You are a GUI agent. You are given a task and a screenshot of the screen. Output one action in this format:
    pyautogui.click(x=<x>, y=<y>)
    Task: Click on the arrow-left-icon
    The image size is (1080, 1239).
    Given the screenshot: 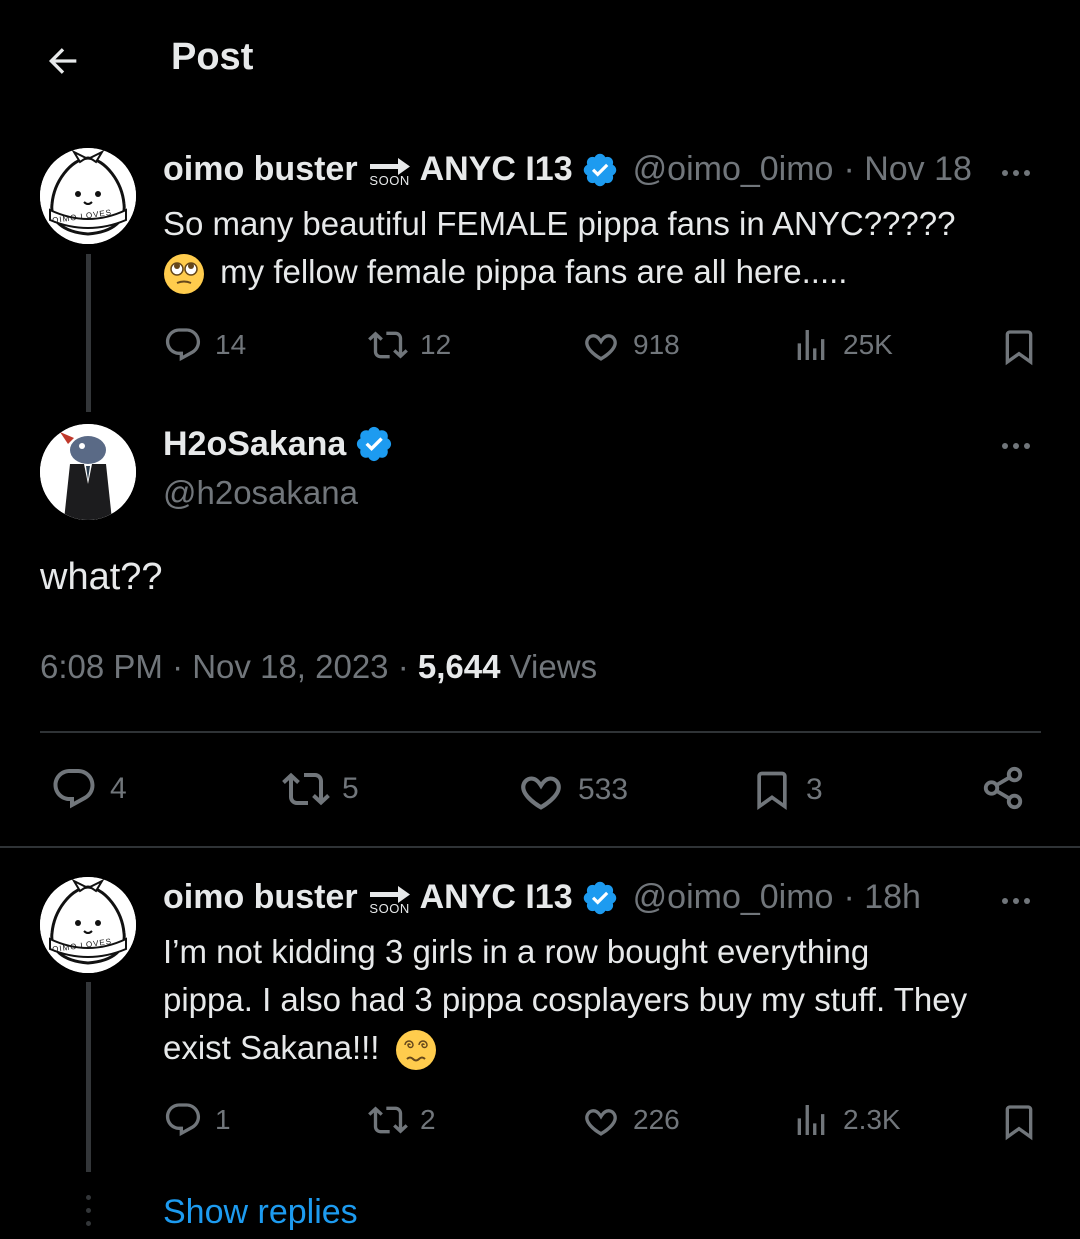 What is the action you would take?
    pyautogui.click(x=62, y=61)
    